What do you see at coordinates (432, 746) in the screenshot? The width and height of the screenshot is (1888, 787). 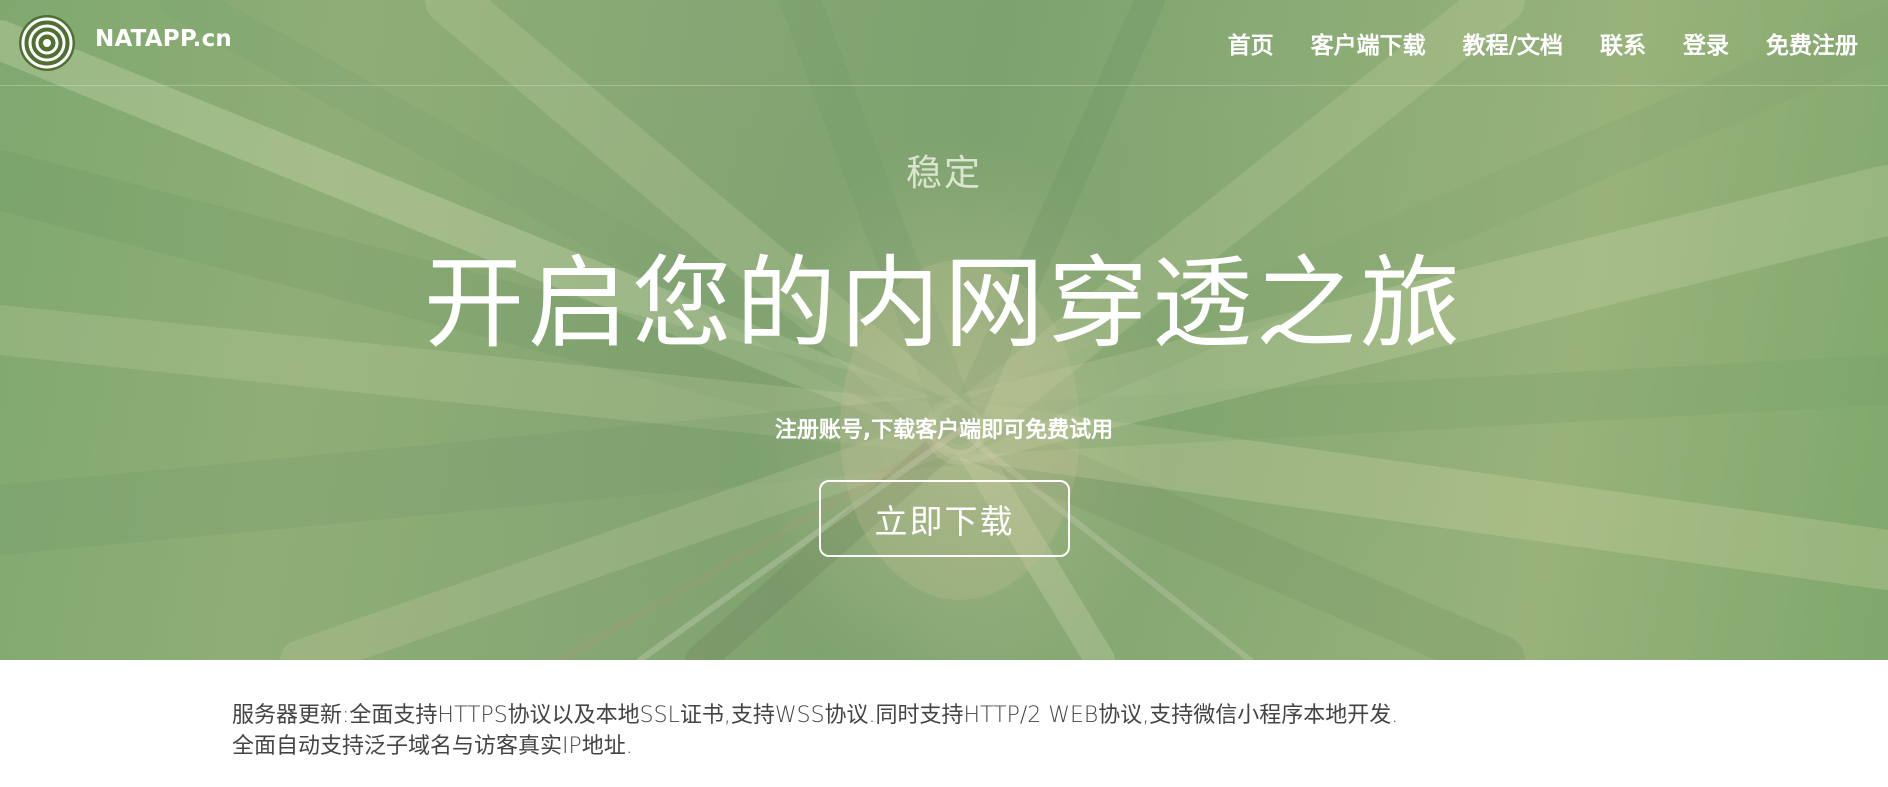 I see `announcement-line: 全面自动支持泛子域名与访客真实IP地址.` at bounding box center [432, 746].